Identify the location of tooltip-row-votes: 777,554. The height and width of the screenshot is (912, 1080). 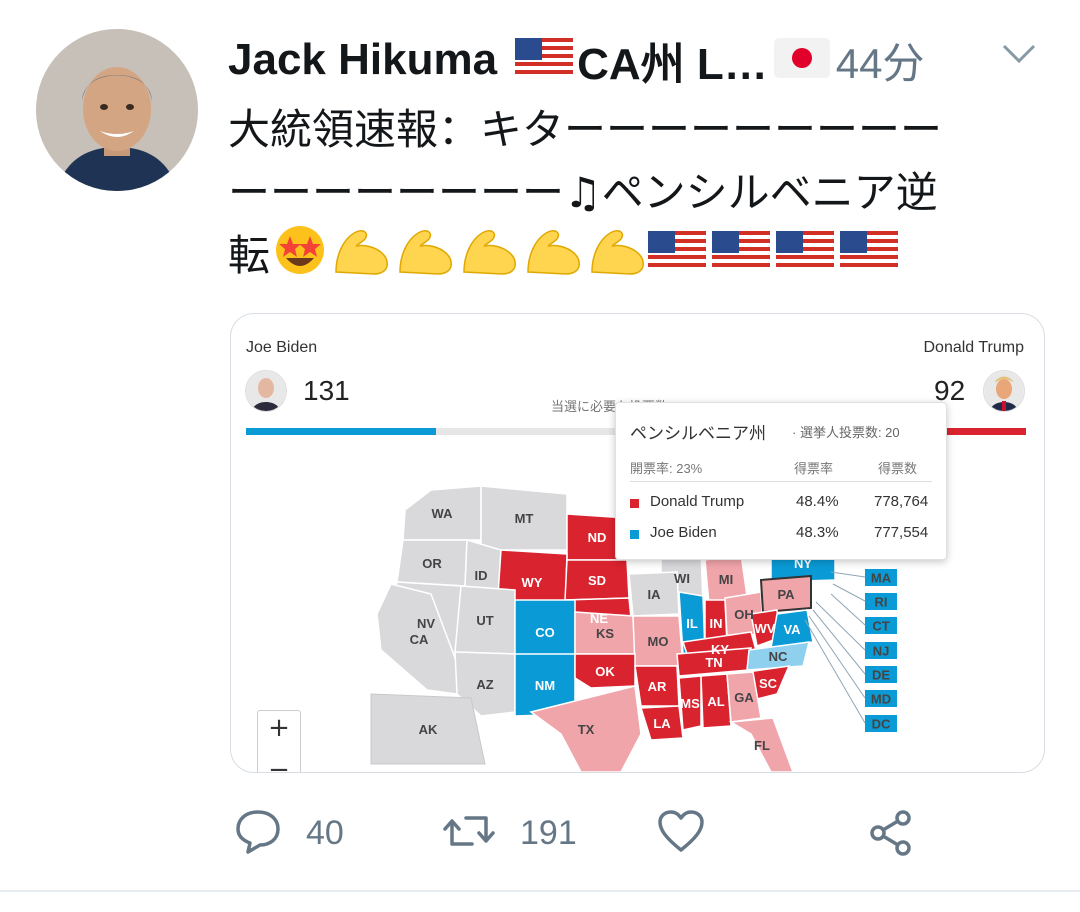
(901, 532).